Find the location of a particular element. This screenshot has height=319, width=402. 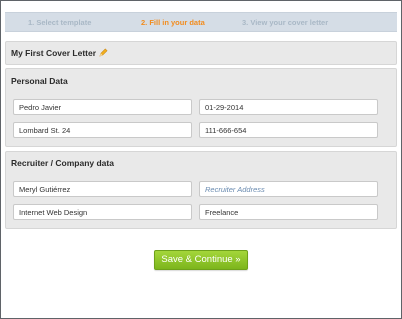

letter-title: My First Cover Letter is located at coordinates (59, 53).